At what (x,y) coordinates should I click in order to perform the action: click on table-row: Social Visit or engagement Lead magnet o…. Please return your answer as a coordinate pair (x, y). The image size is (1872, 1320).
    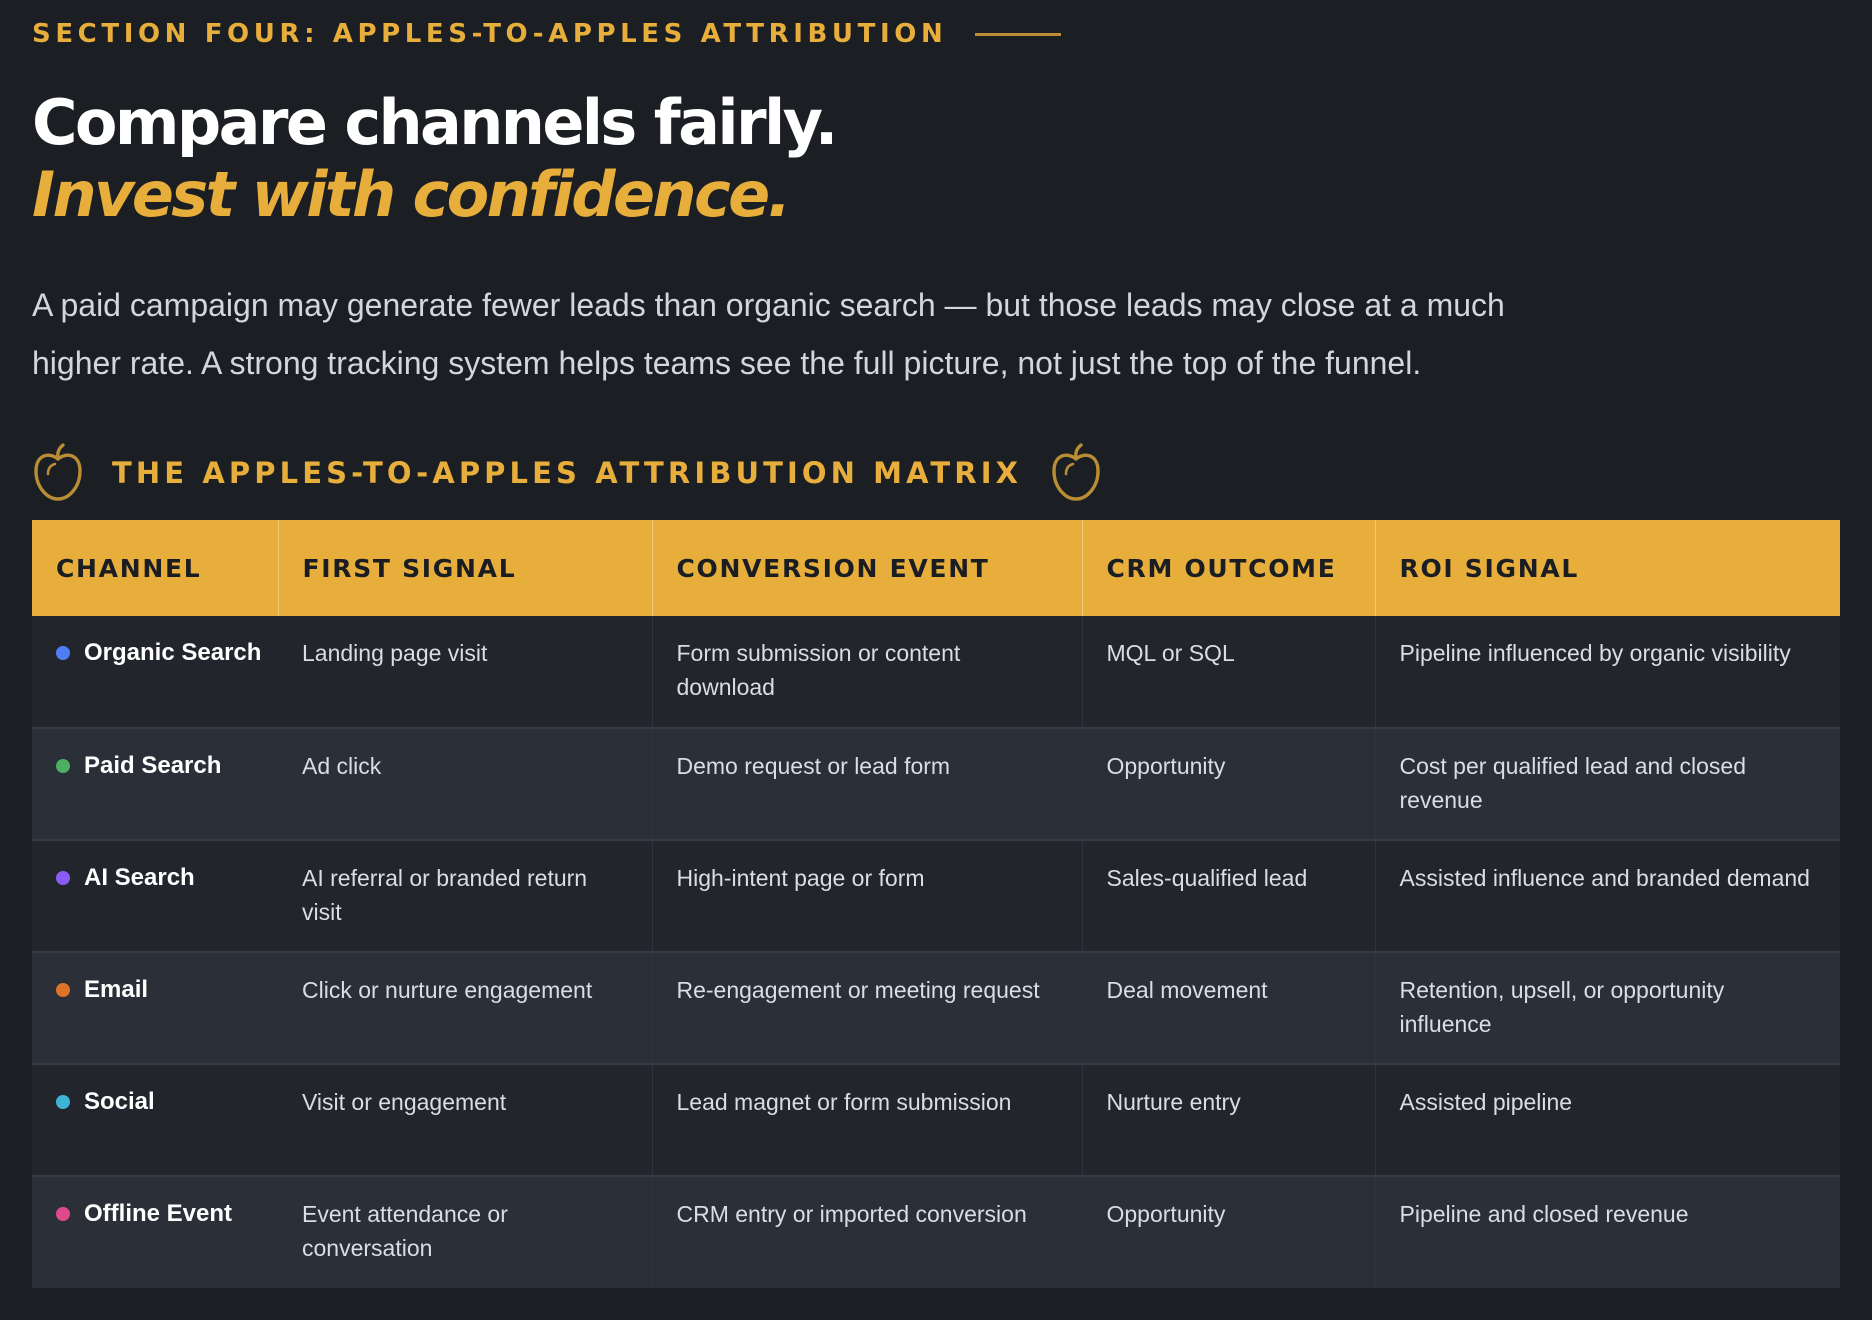
    Looking at the image, I should click on (936, 1120).